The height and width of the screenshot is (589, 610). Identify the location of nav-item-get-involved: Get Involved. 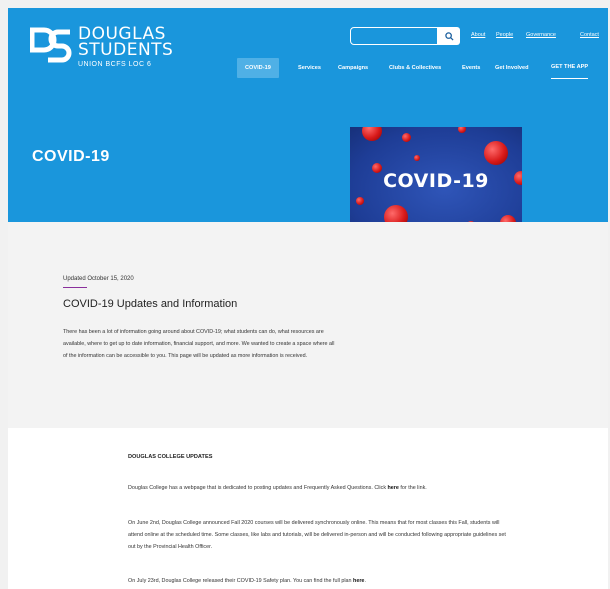
(512, 68).